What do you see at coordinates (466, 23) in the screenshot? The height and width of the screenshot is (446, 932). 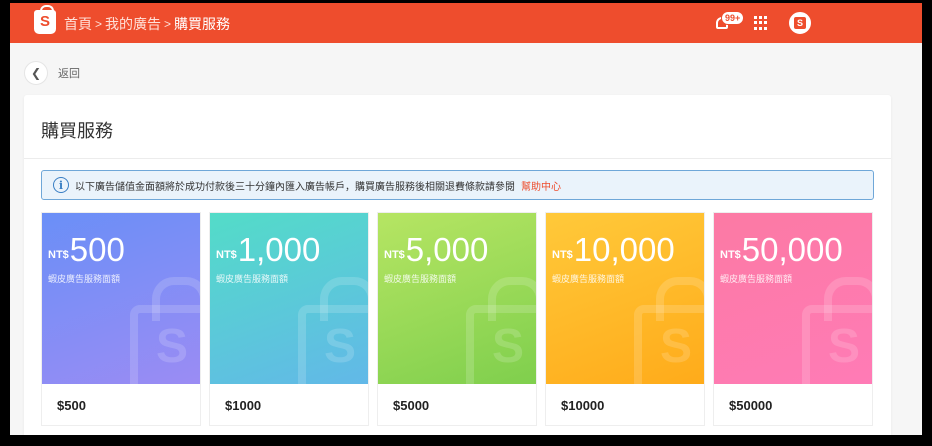 I see `top-nav-bar: S 首頁 > 我的廣告 > 購買服務 99+ S` at bounding box center [466, 23].